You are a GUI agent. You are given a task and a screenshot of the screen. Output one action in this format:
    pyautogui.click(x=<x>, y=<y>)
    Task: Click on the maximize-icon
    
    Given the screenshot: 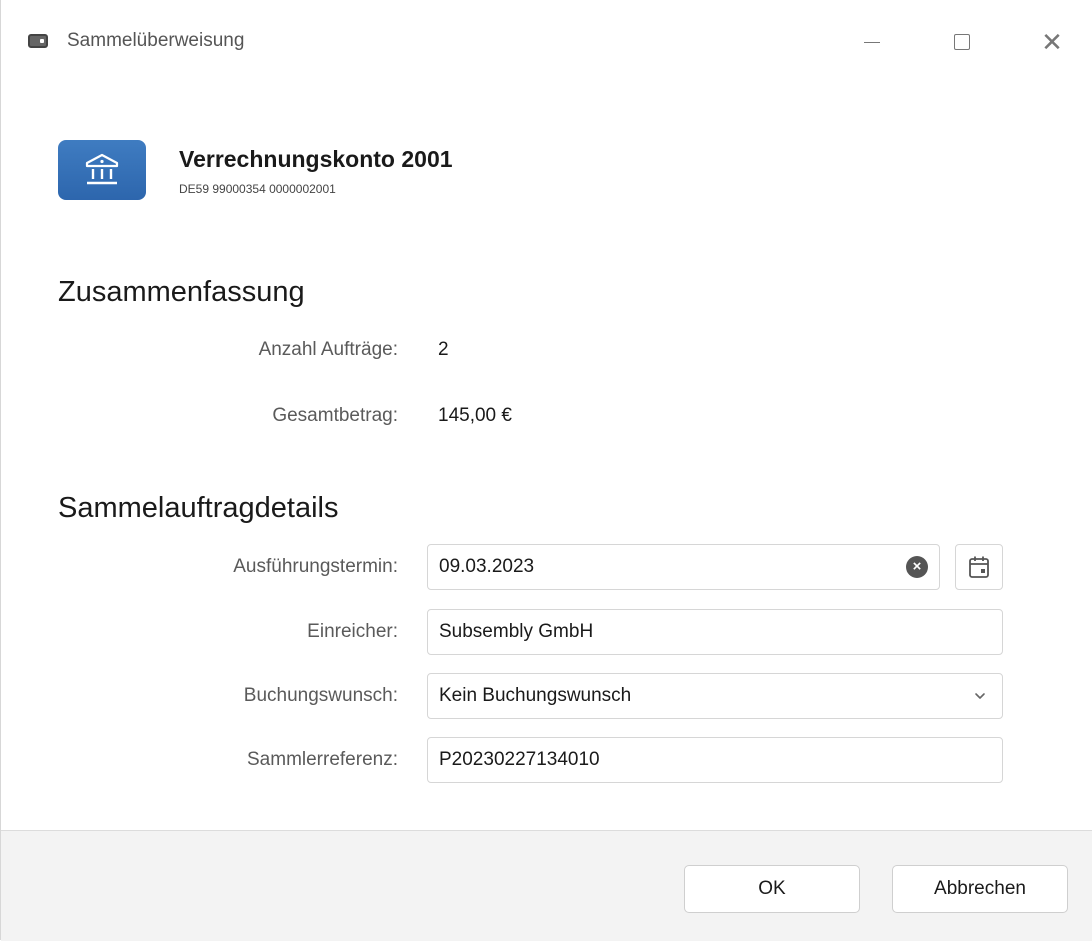 What is the action you would take?
    pyautogui.click(x=962, y=42)
    